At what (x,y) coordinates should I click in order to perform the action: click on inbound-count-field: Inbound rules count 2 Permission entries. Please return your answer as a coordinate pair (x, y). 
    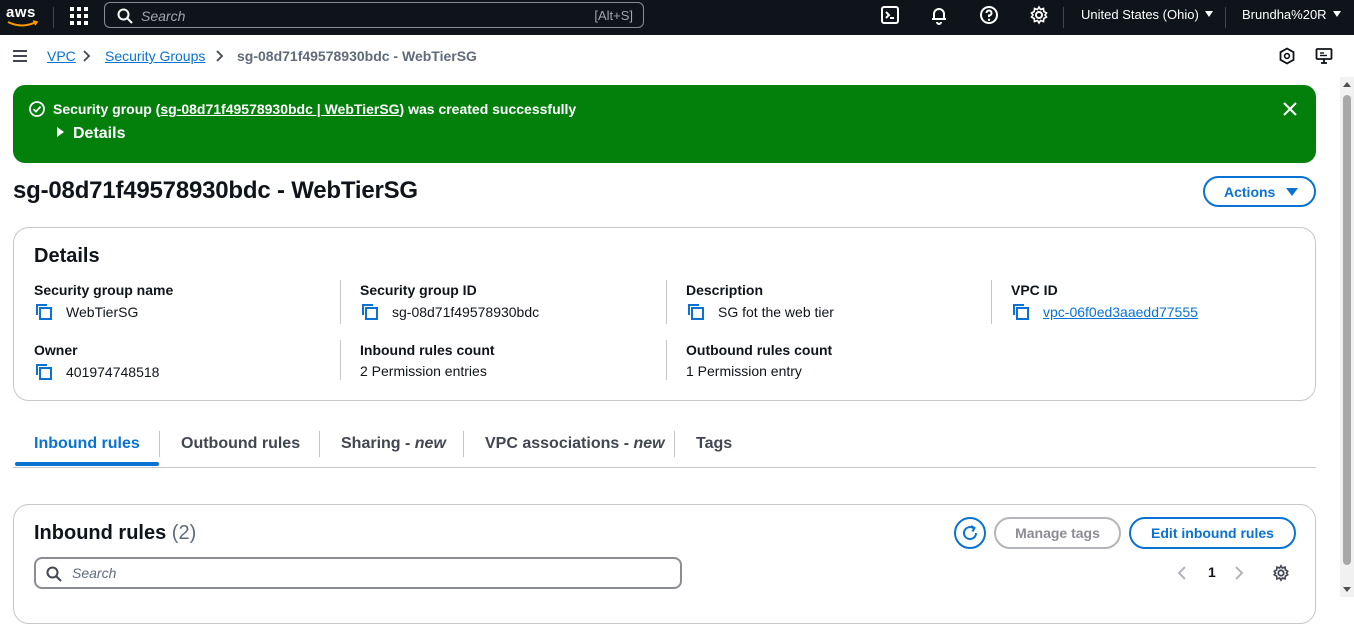
    Looking at the image, I should click on (427, 360).